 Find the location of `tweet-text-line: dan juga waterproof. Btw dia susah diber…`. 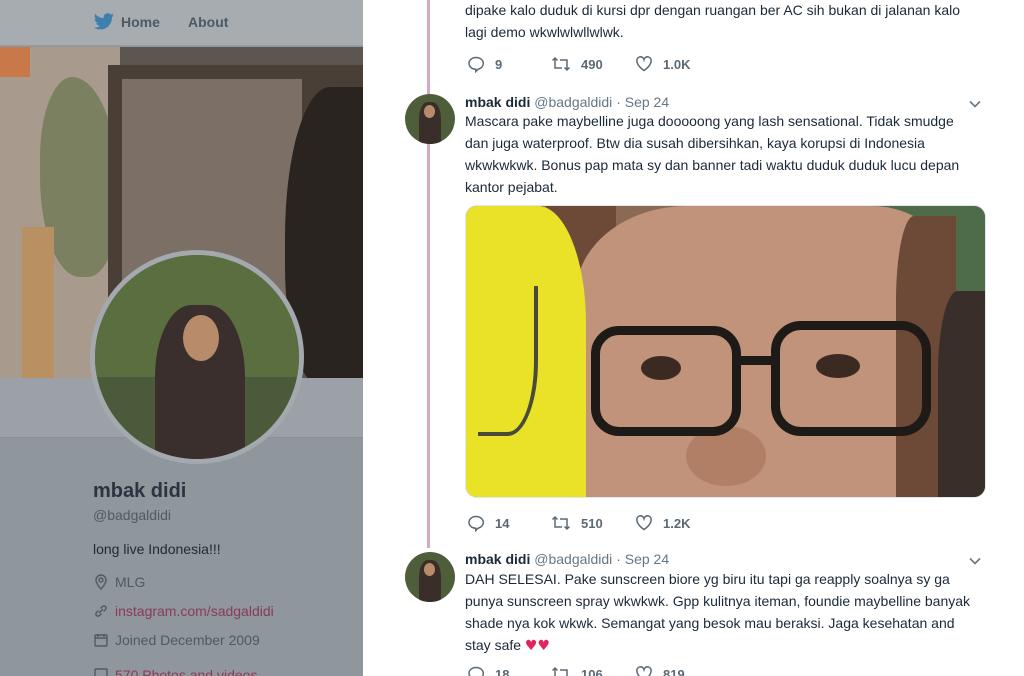

tweet-text-line: dan juga waterproof. Btw dia susah diber… is located at coordinates (695, 143).